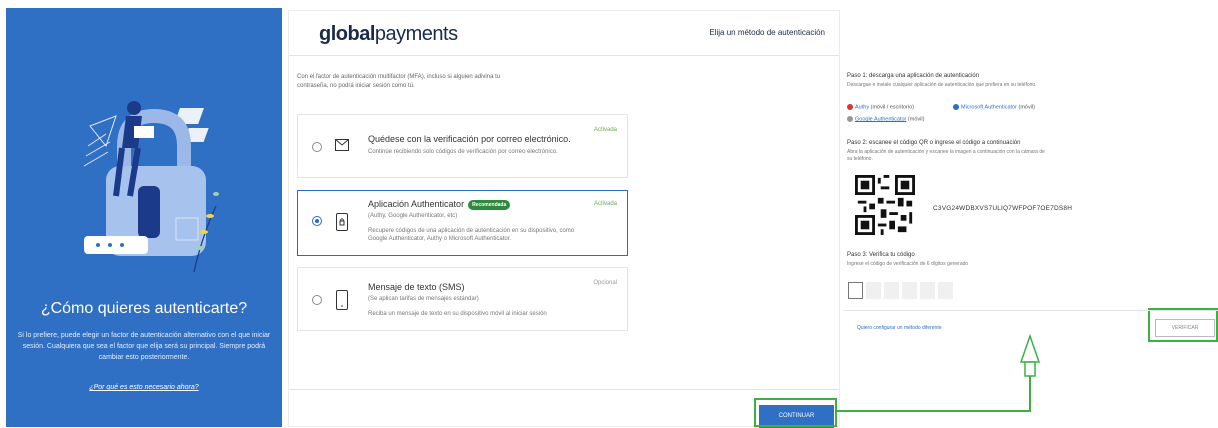 This screenshot has width=1218, height=428. What do you see at coordinates (916, 119) in the screenshot?
I see `app-google-suffix: (móvil)` at bounding box center [916, 119].